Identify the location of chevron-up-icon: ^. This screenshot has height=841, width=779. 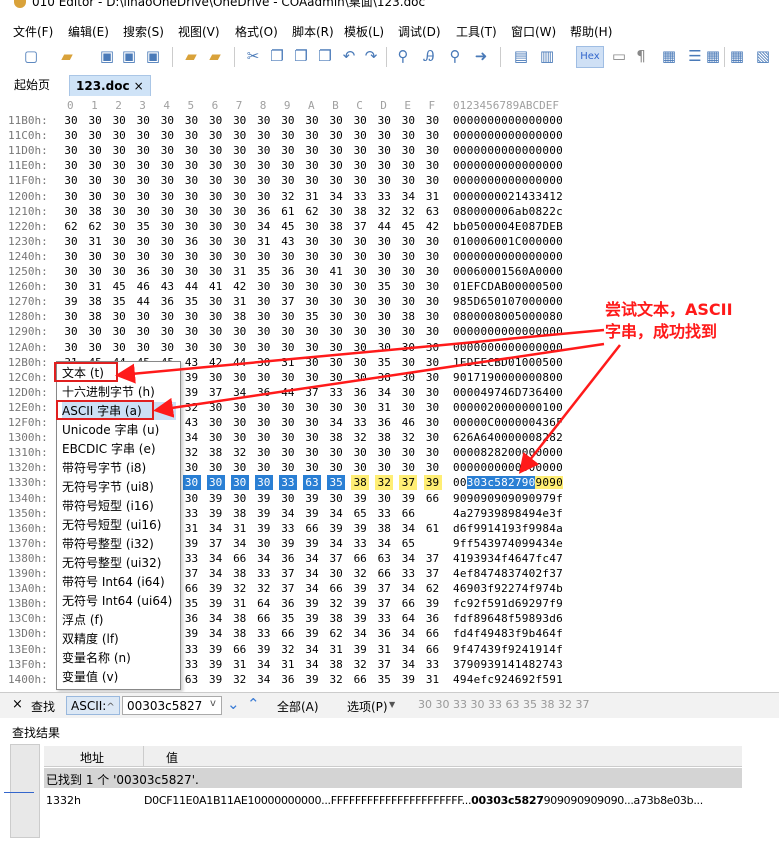
(110, 707).